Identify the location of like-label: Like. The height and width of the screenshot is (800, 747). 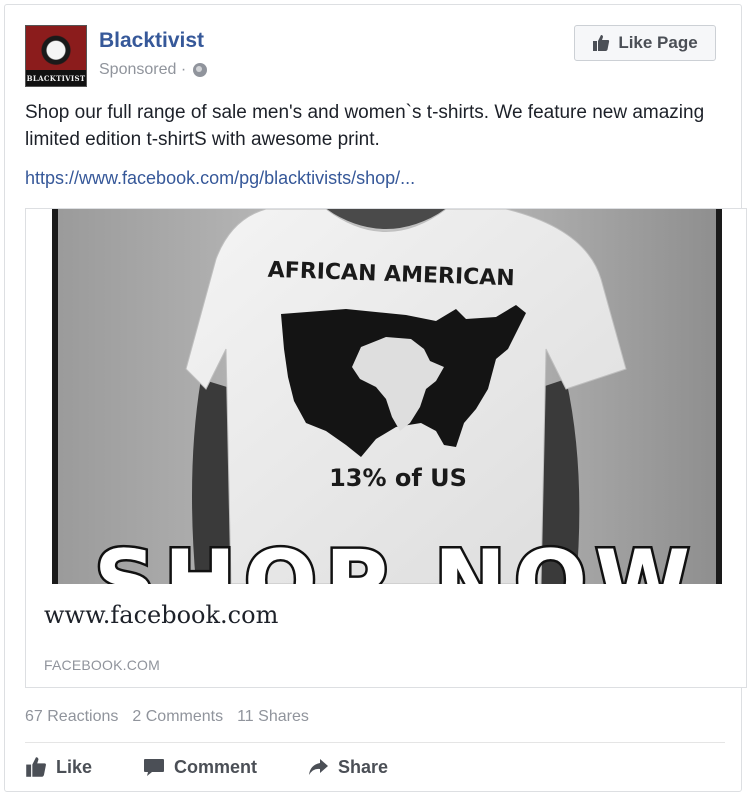
(74, 766).